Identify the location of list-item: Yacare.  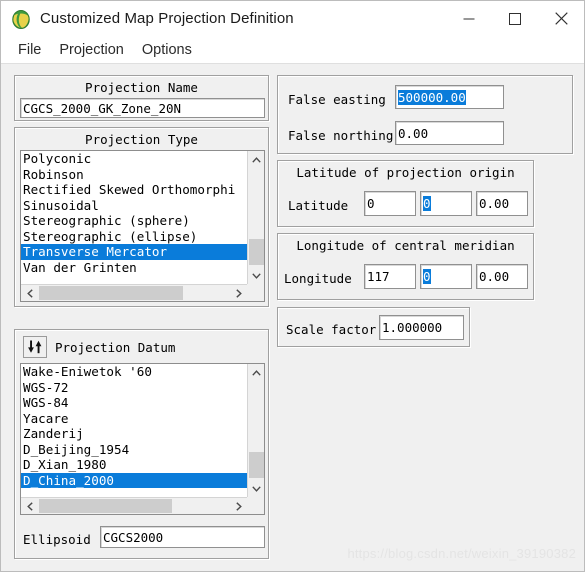
(134, 419).